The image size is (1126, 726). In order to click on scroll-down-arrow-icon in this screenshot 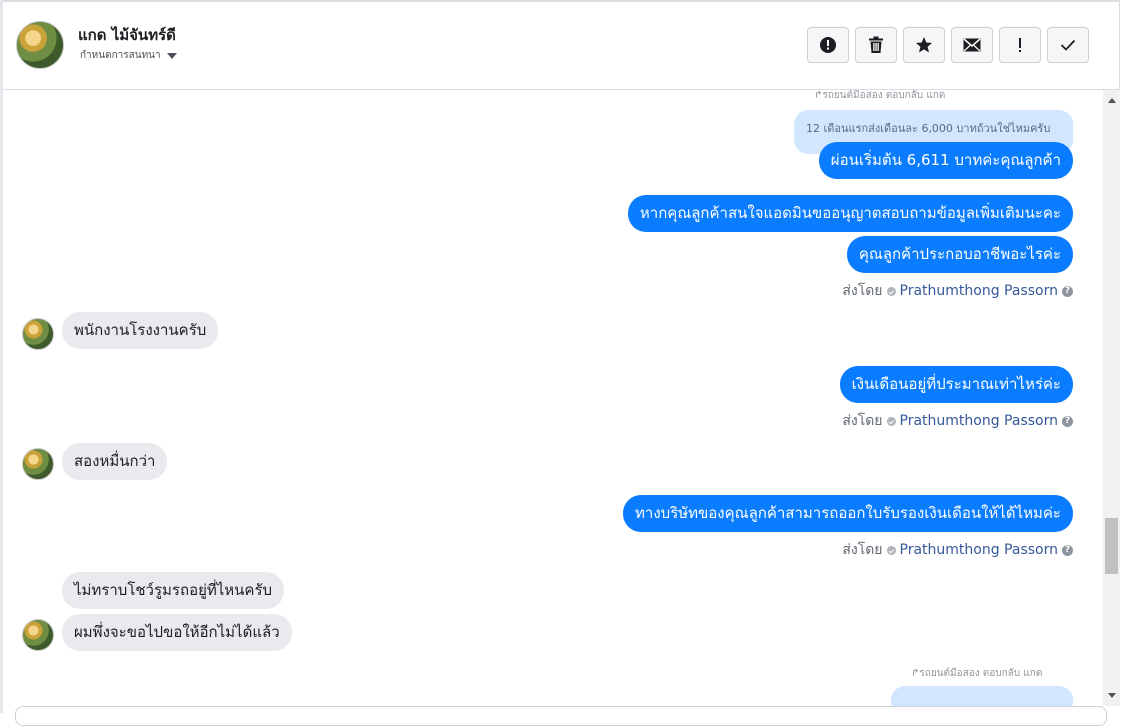, I will do `click(1112, 695)`.